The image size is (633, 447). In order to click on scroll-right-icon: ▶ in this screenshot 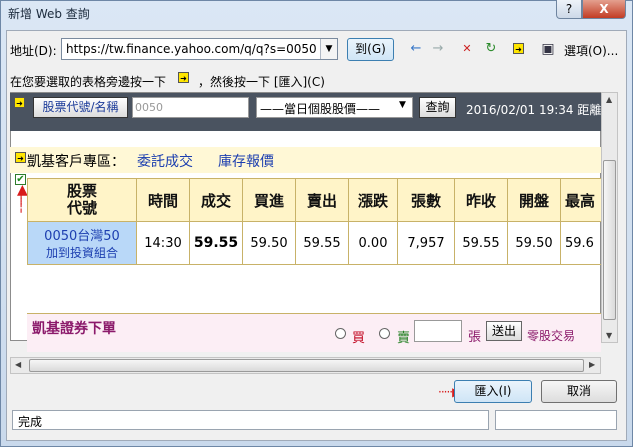, I will do `click(592, 364)`.